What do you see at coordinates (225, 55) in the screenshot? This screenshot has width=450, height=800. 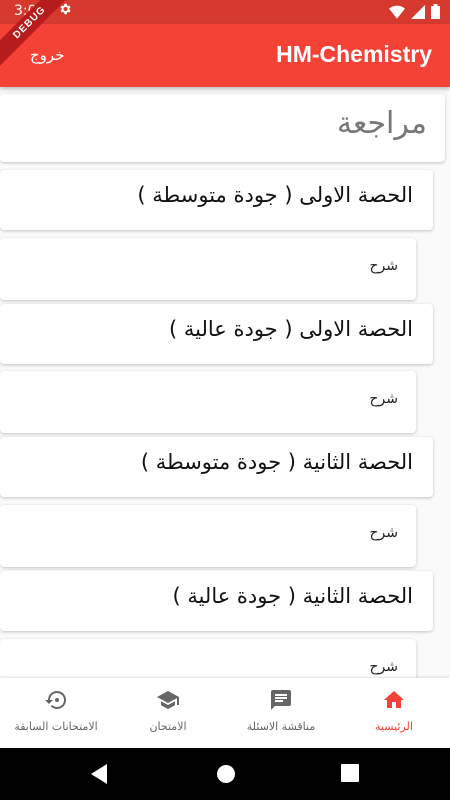 I see `app-bar: خروج HM-Chemistry` at bounding box center [225, 55].